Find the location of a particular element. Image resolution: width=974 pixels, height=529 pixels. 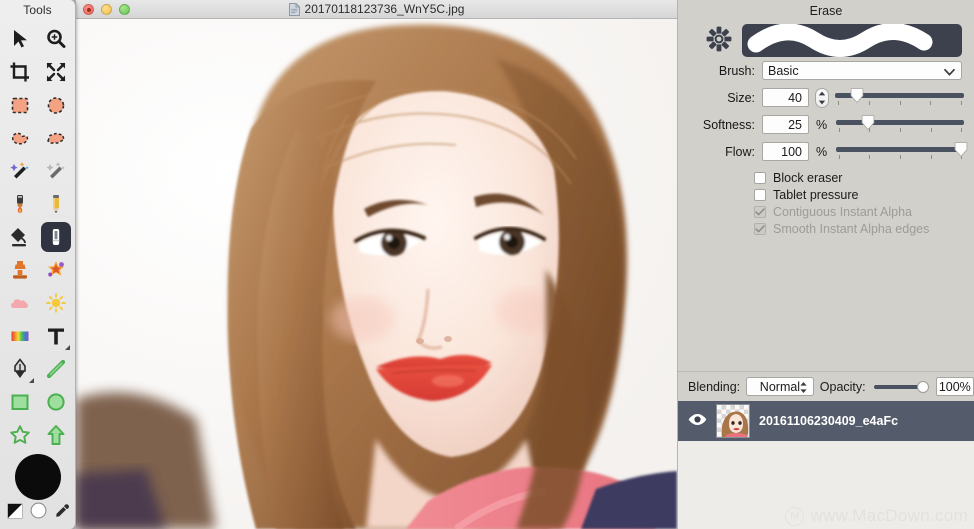

softness-slider-thumb is located at coordinates (868, 122).